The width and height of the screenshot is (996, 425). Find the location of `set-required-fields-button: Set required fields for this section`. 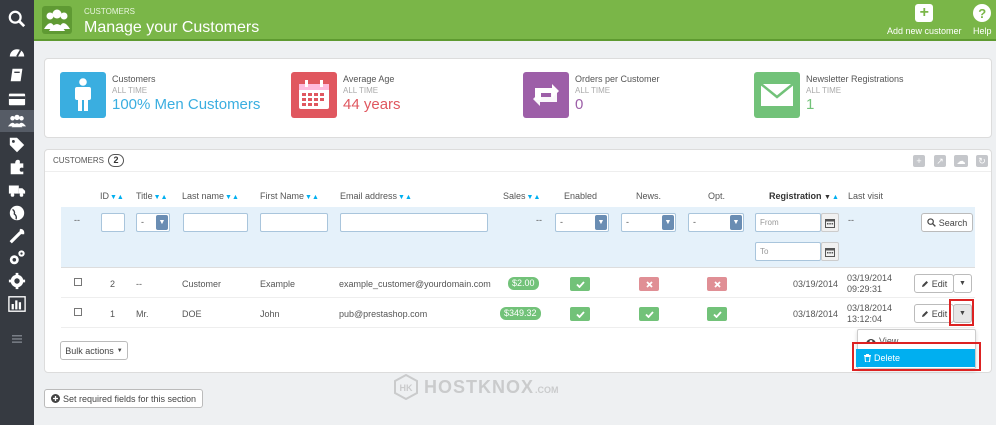

set-required-fields-button: Set required fields for this section is located at coordinates (124, 398).